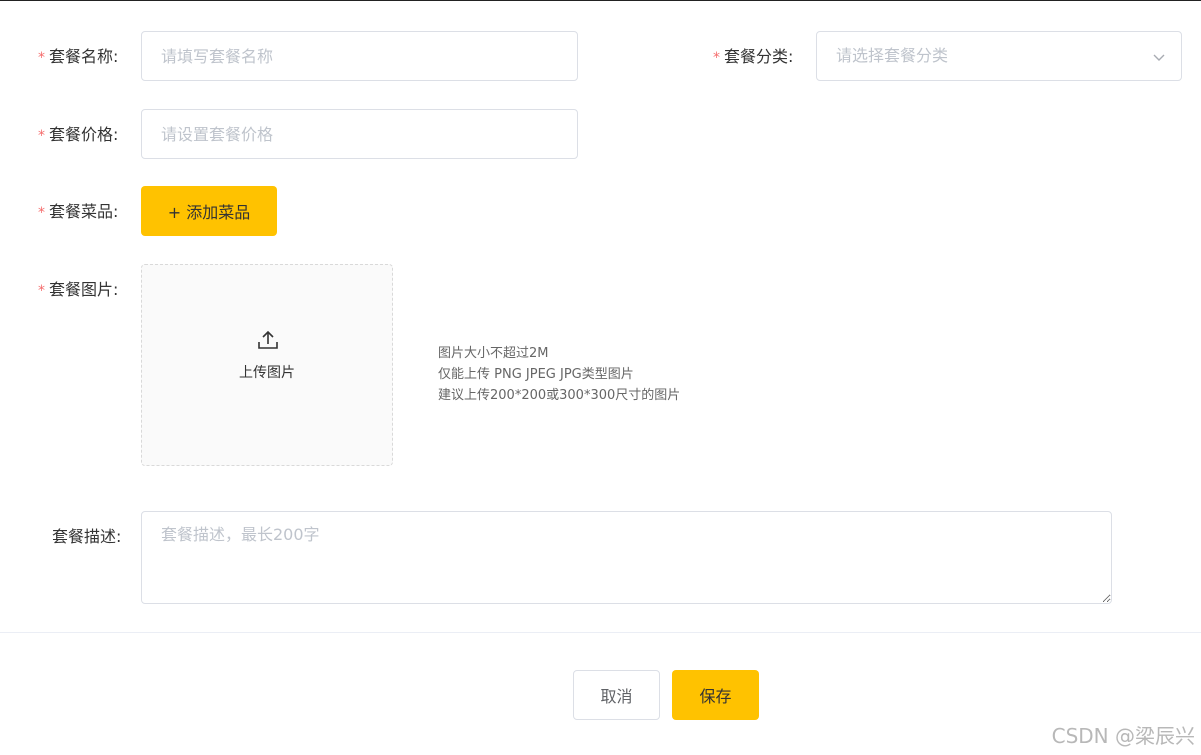  I want to click on name-label: * 套餐名称:, so click(78, 56).